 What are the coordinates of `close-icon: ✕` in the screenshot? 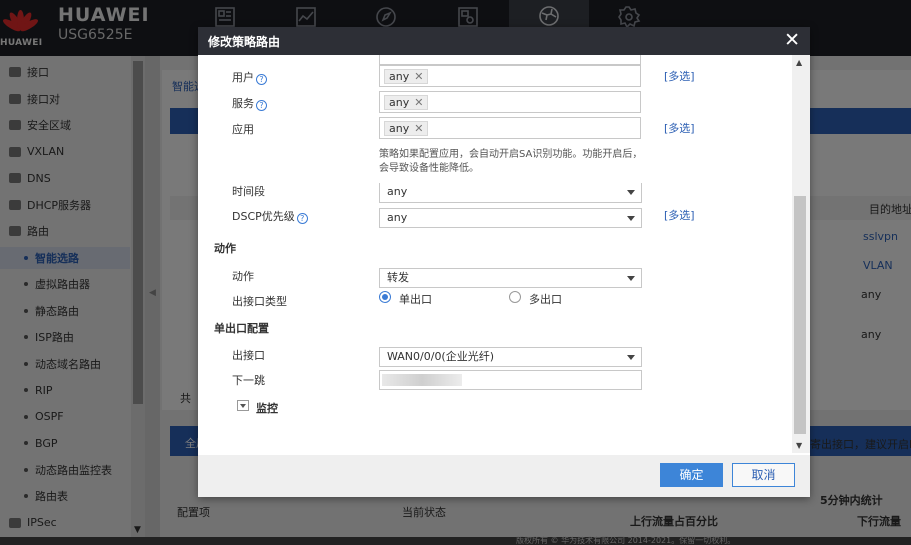 It's located at (792, 40).